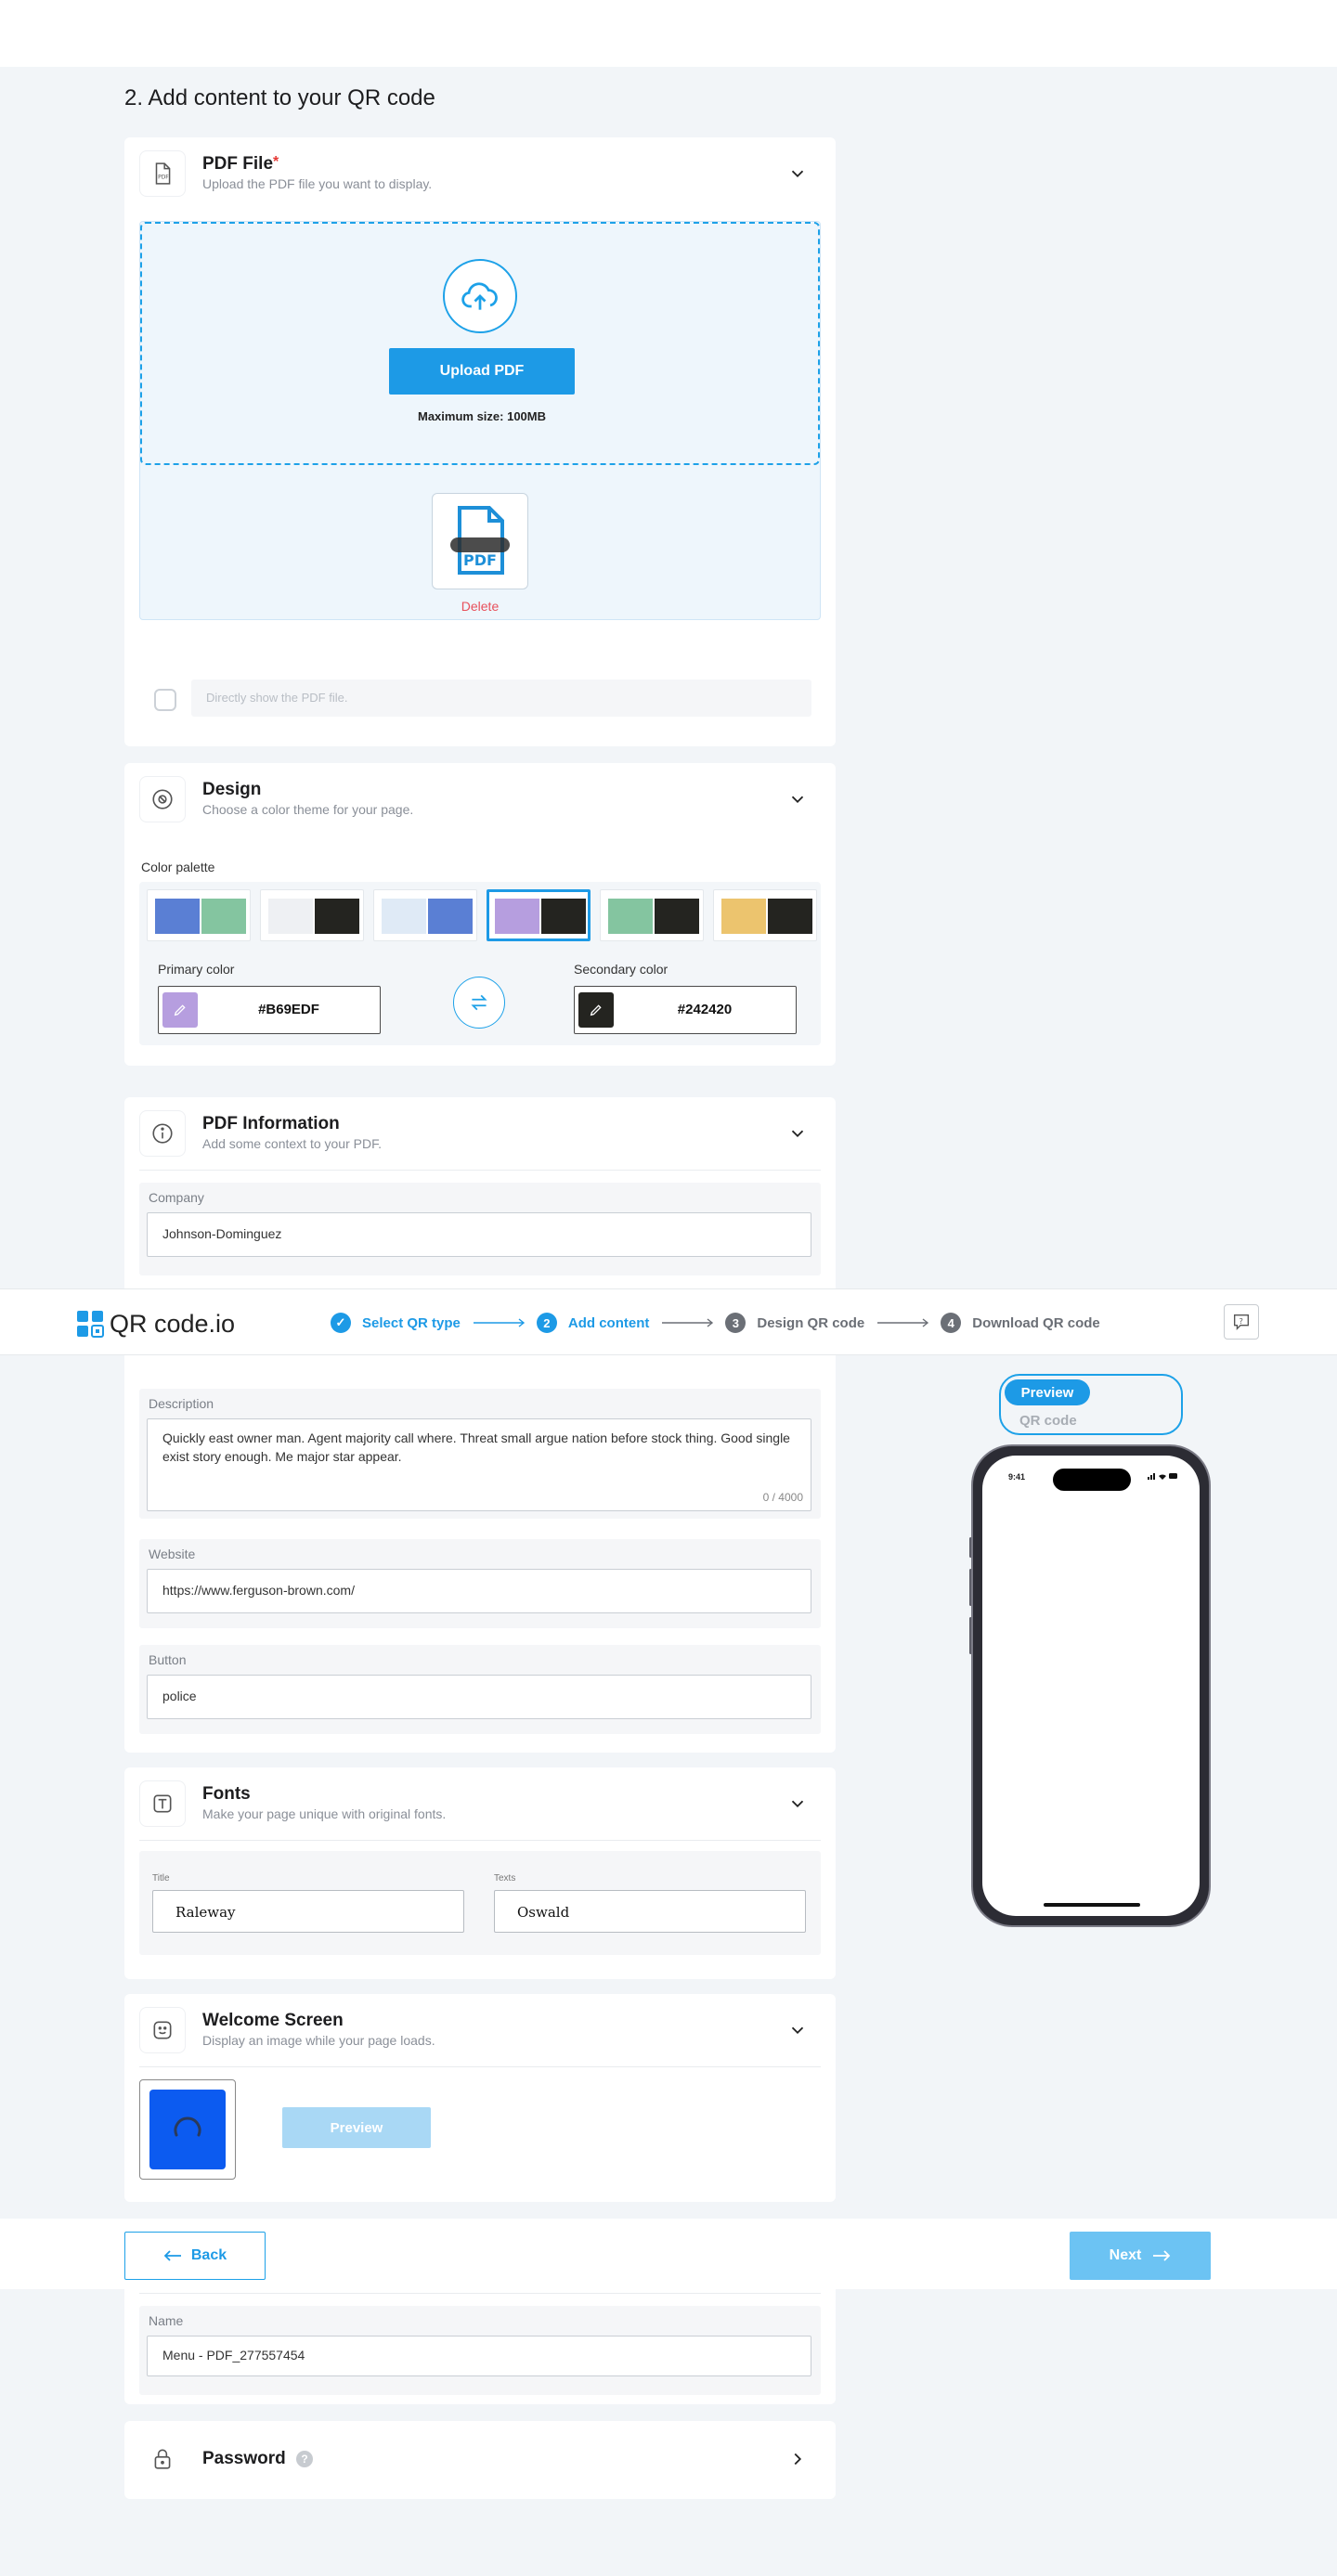 This screenshot has height=2576, width=1337. Describe the element at coordinates (797, 2459) in the screenshot. I see `chevron-right-icon` at that location.